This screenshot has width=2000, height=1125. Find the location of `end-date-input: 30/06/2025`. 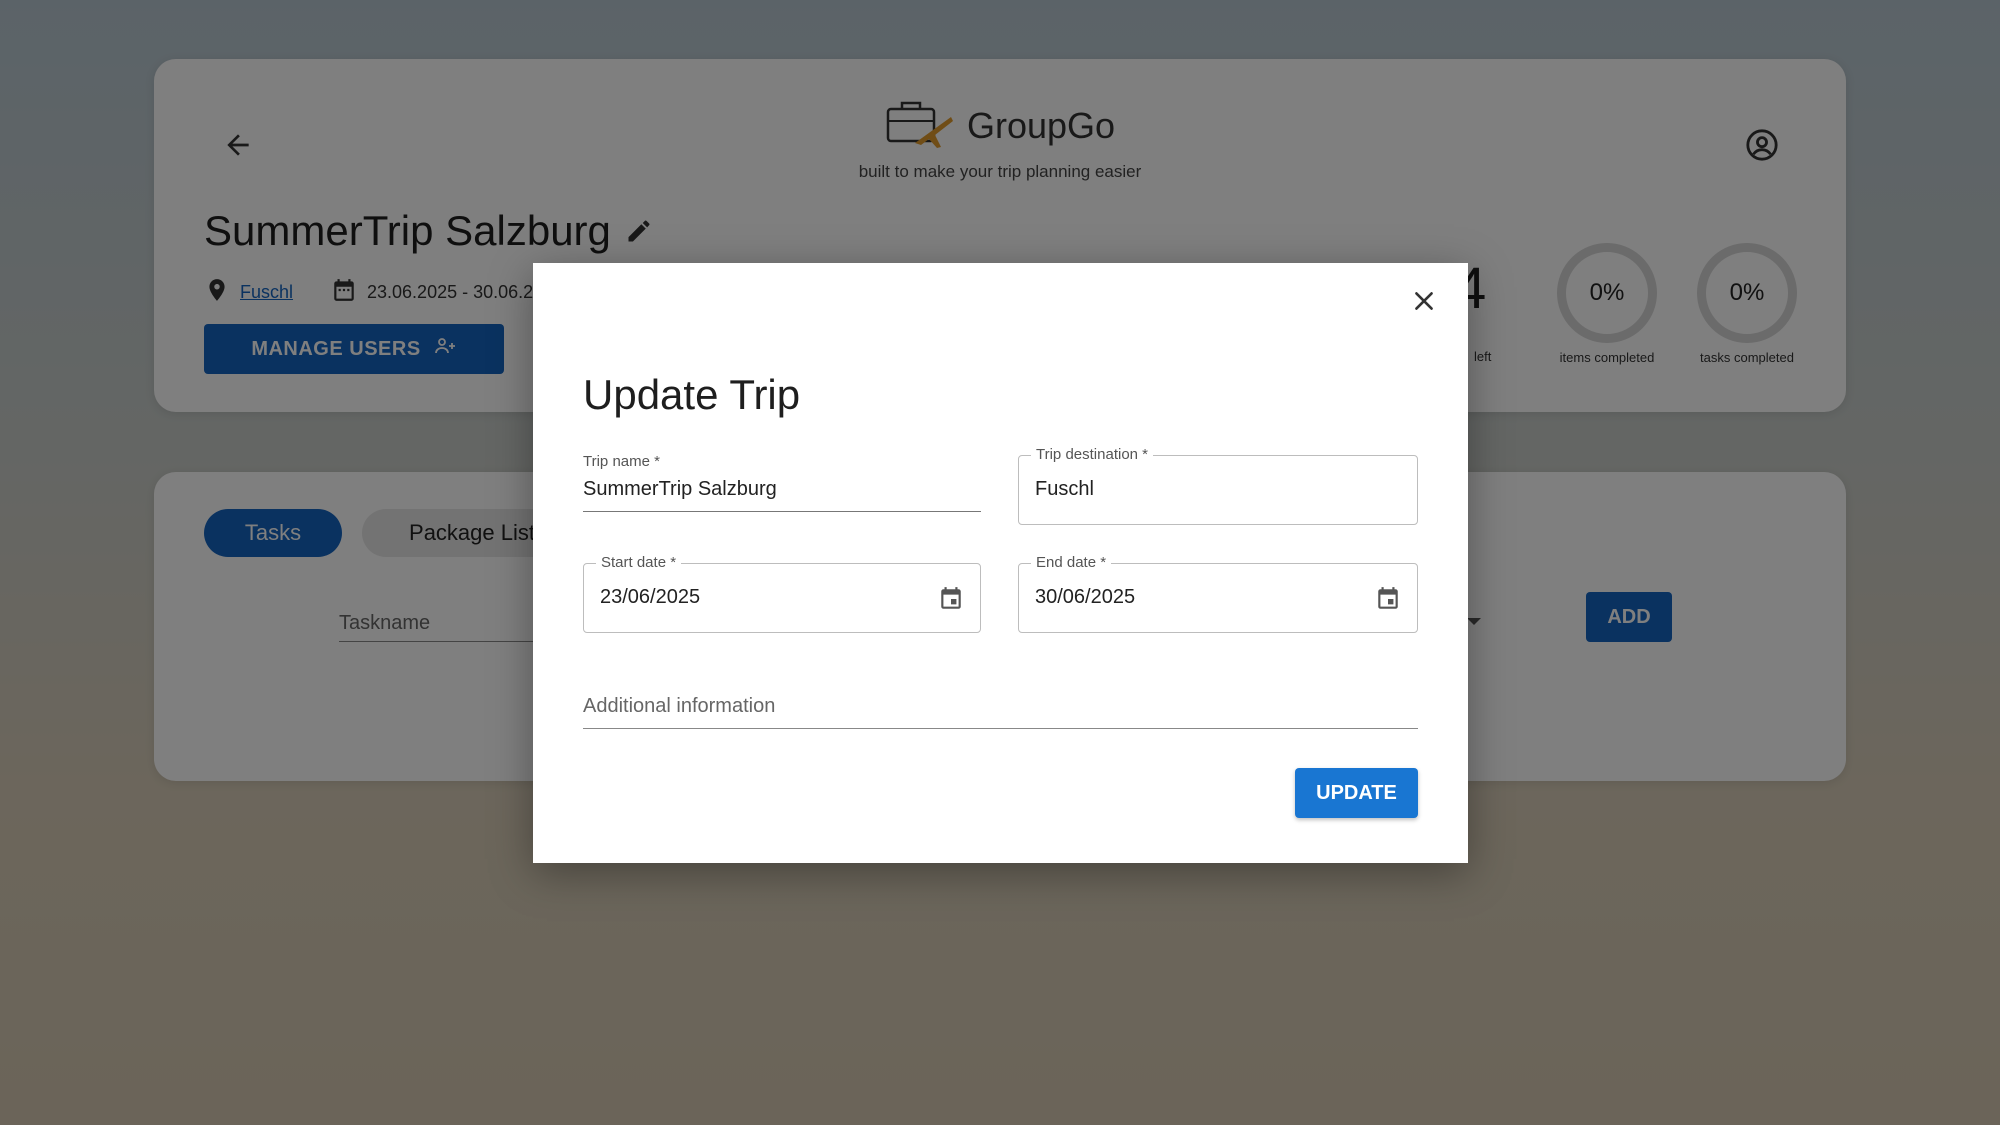

end-date-input: 30/06/2025 is located at coordinates (1085, 597).